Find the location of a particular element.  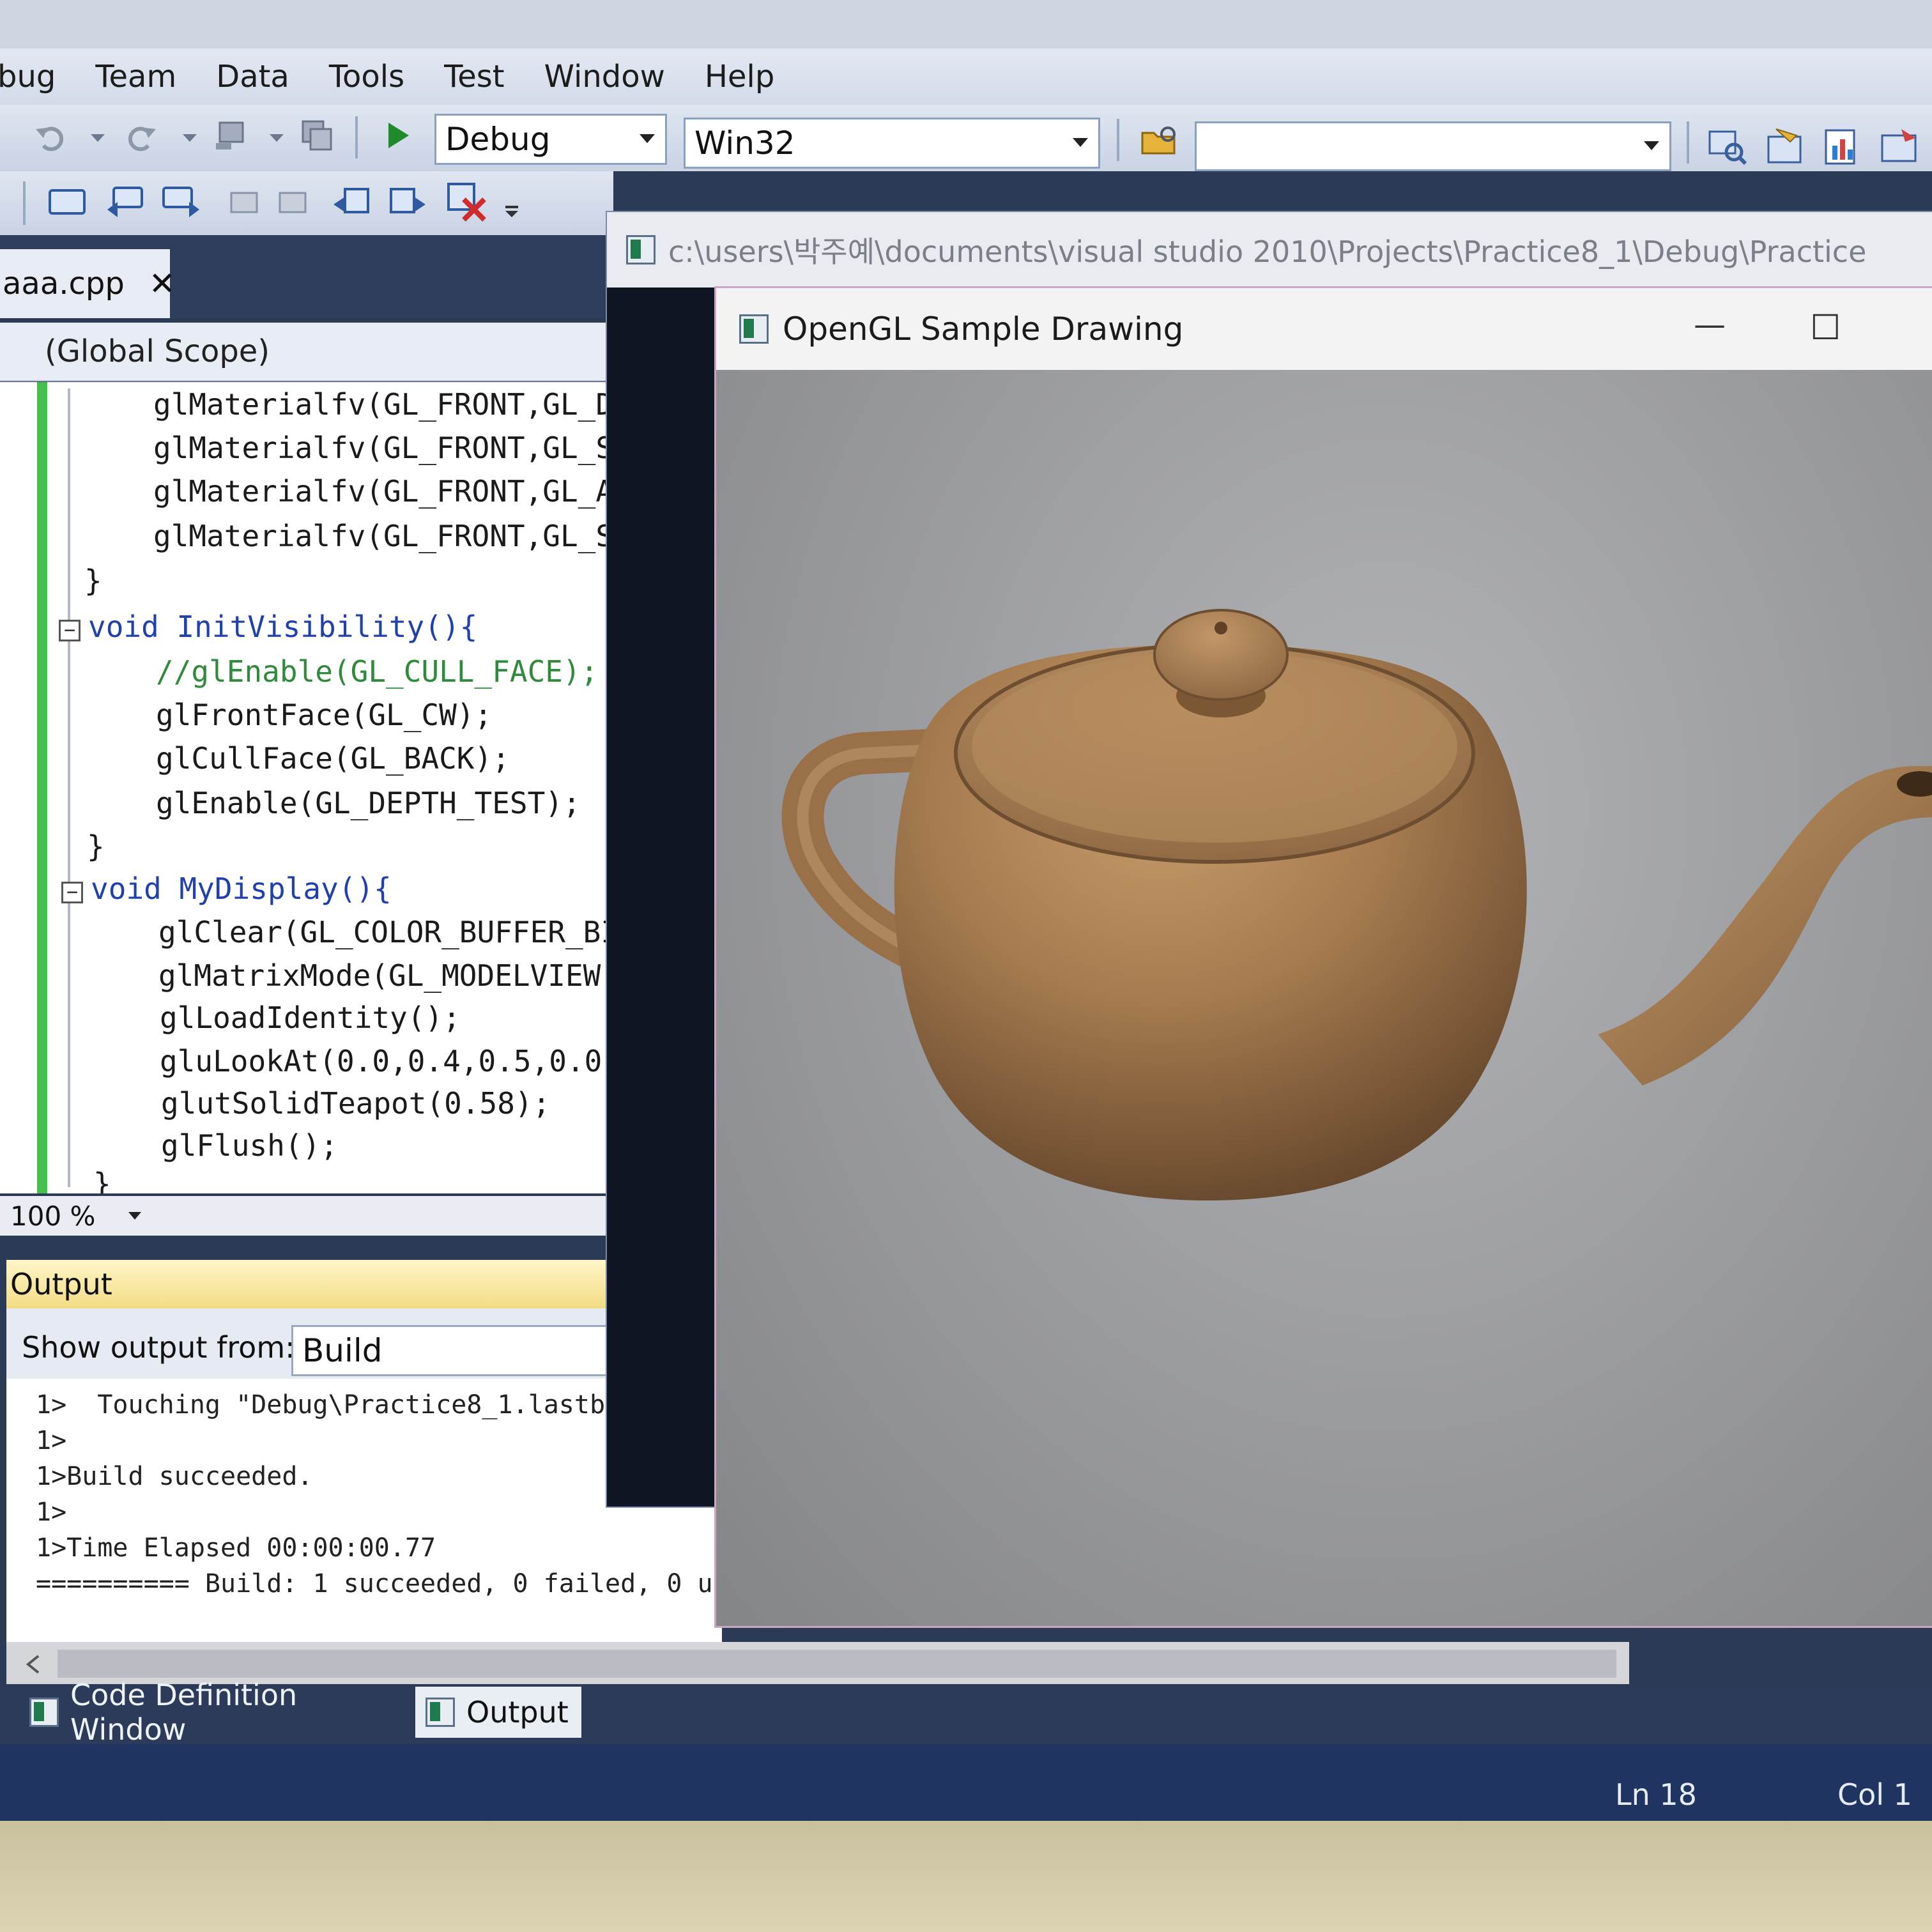

scroll-left-icon is located at coordinates (33, 1664).